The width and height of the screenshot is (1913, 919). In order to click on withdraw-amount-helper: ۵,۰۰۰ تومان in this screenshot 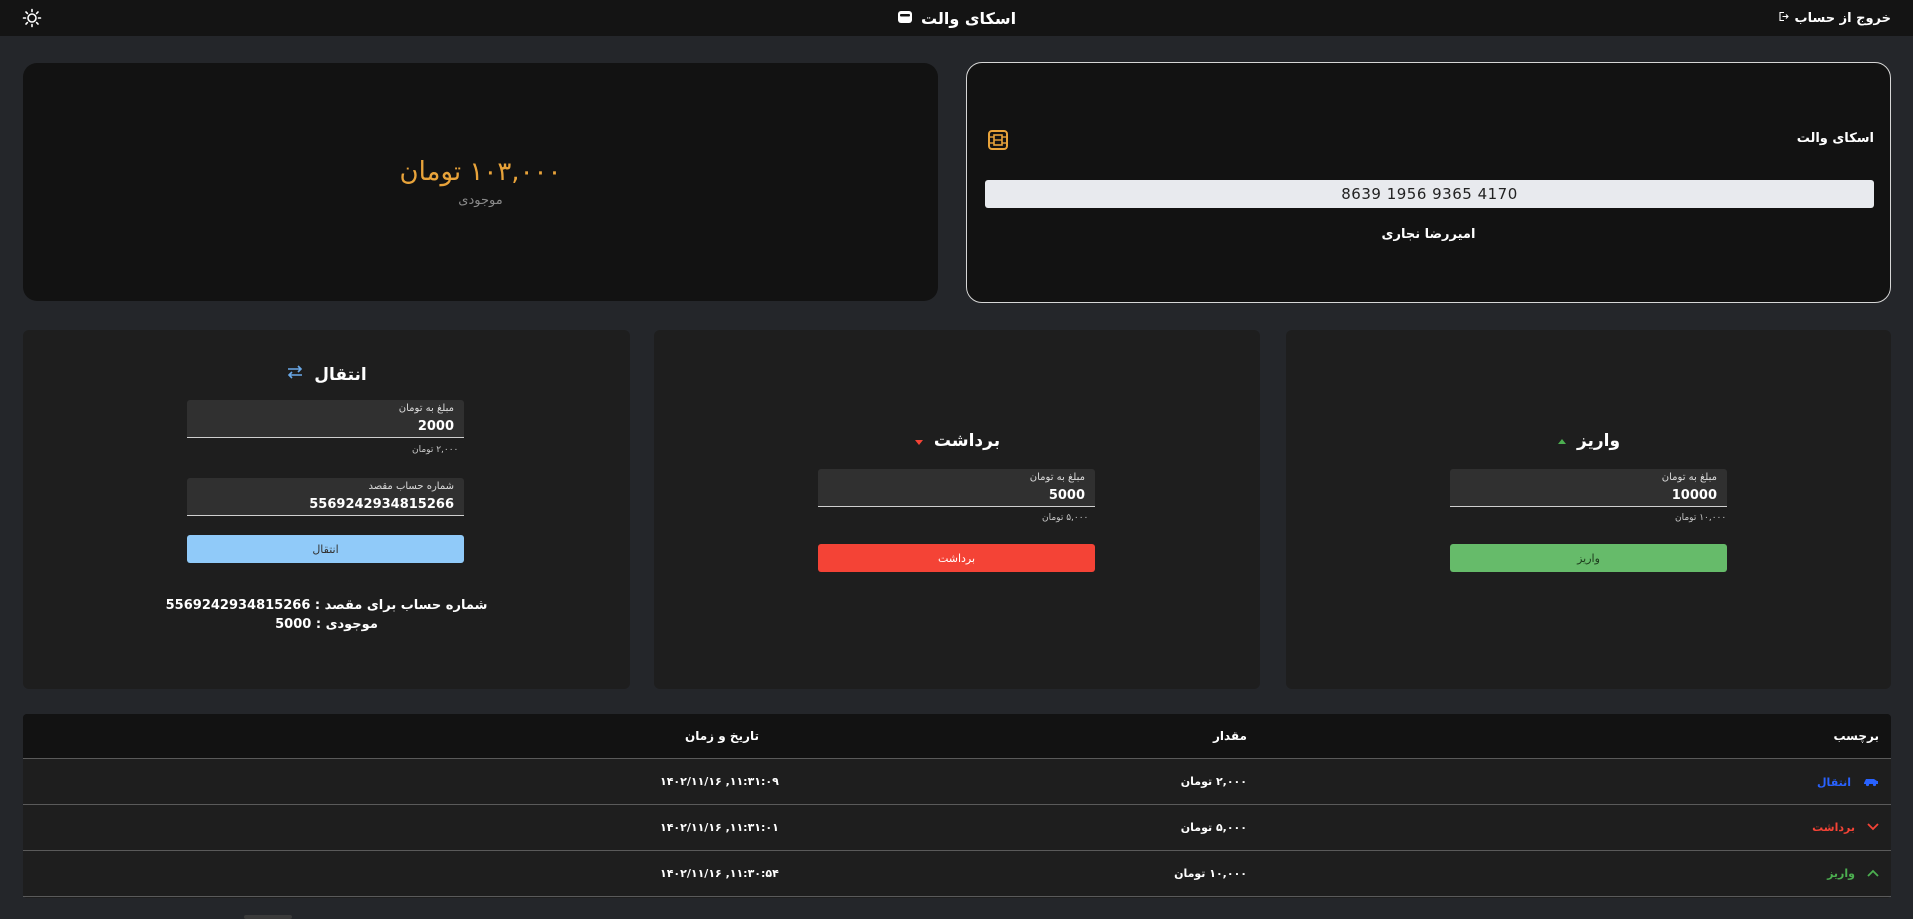, I will do `click(1065, 518)`.